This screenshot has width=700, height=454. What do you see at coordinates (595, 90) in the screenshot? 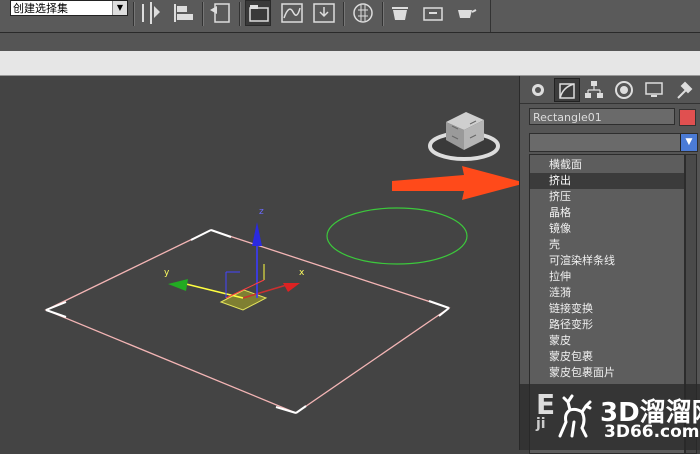
I see `hierarchy-icon` at bounding box center [595, 90].